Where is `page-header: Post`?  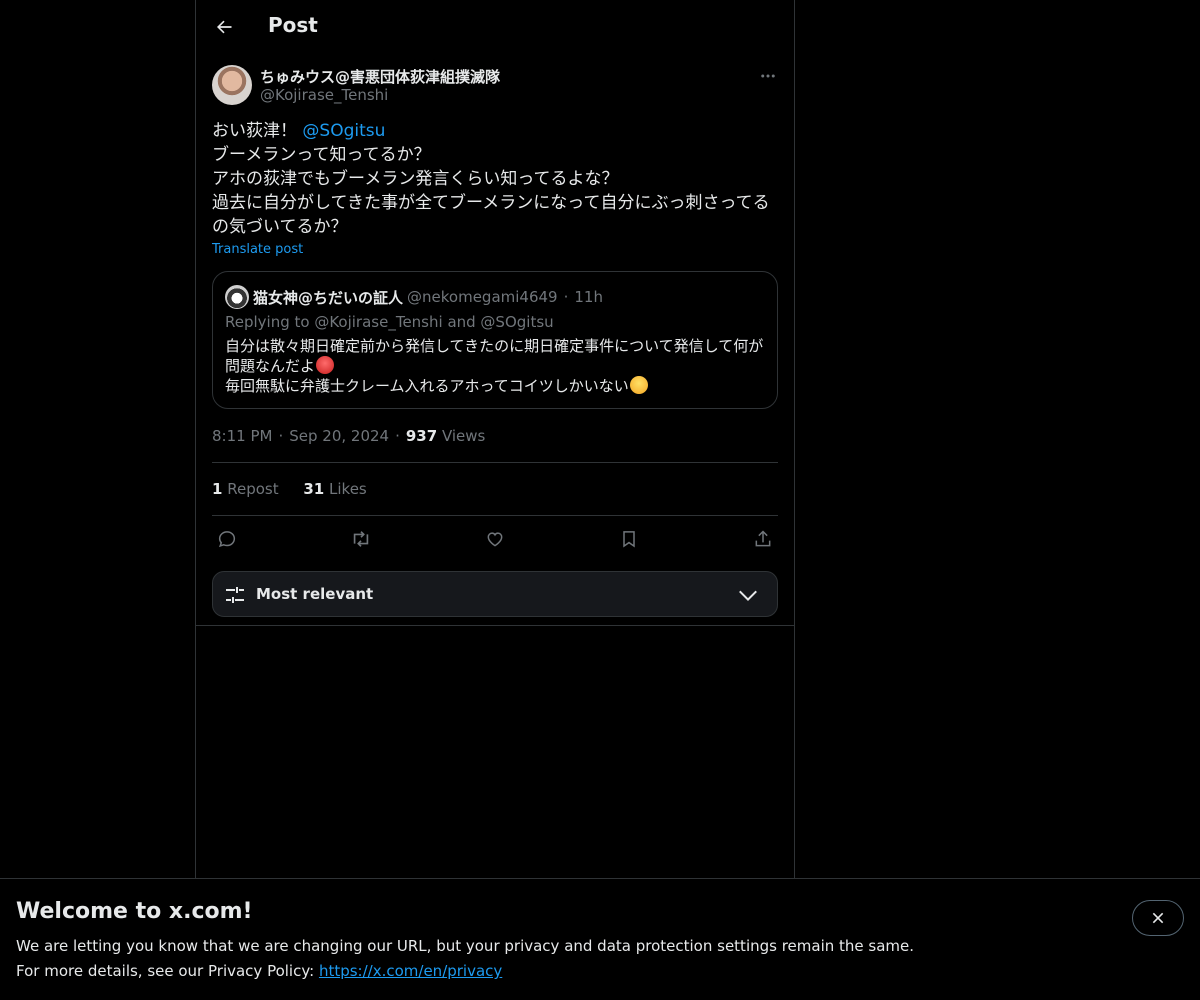 page-header: Post is located at coordinates (495, 27).